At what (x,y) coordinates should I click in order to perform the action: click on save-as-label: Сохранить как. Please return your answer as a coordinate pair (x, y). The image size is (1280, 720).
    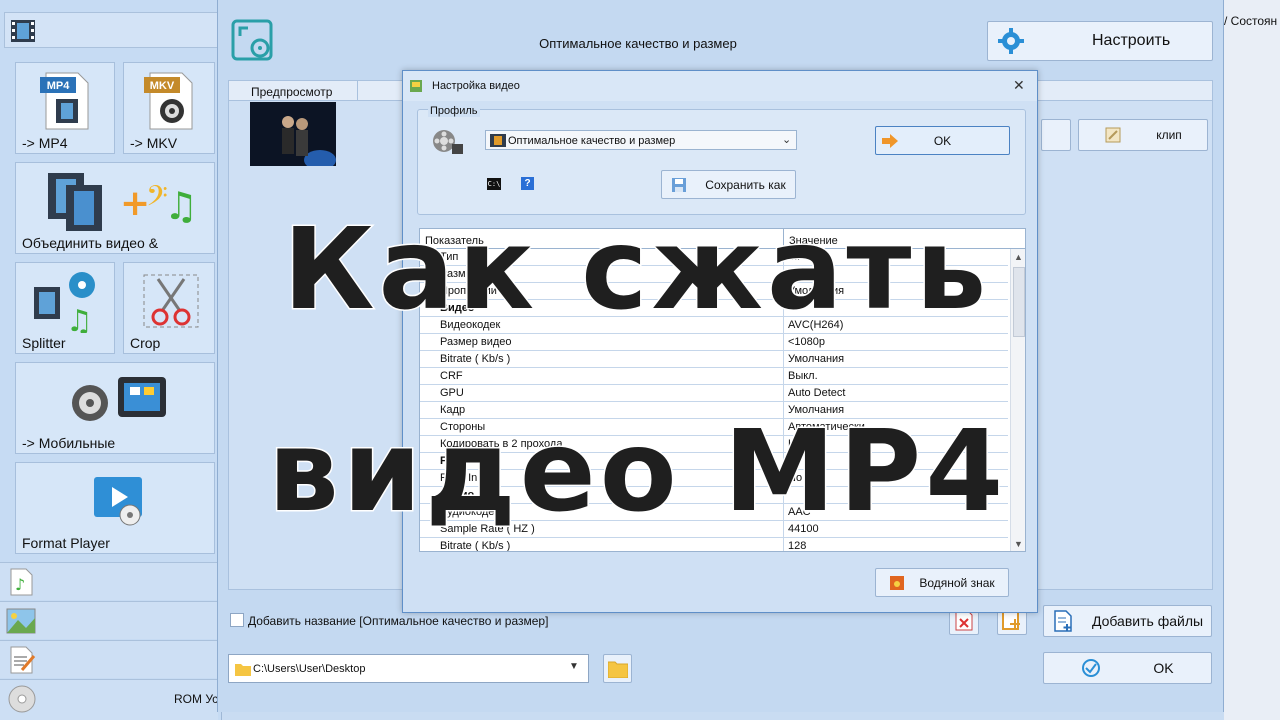
    Looking at the image, I should click on (745, 184).